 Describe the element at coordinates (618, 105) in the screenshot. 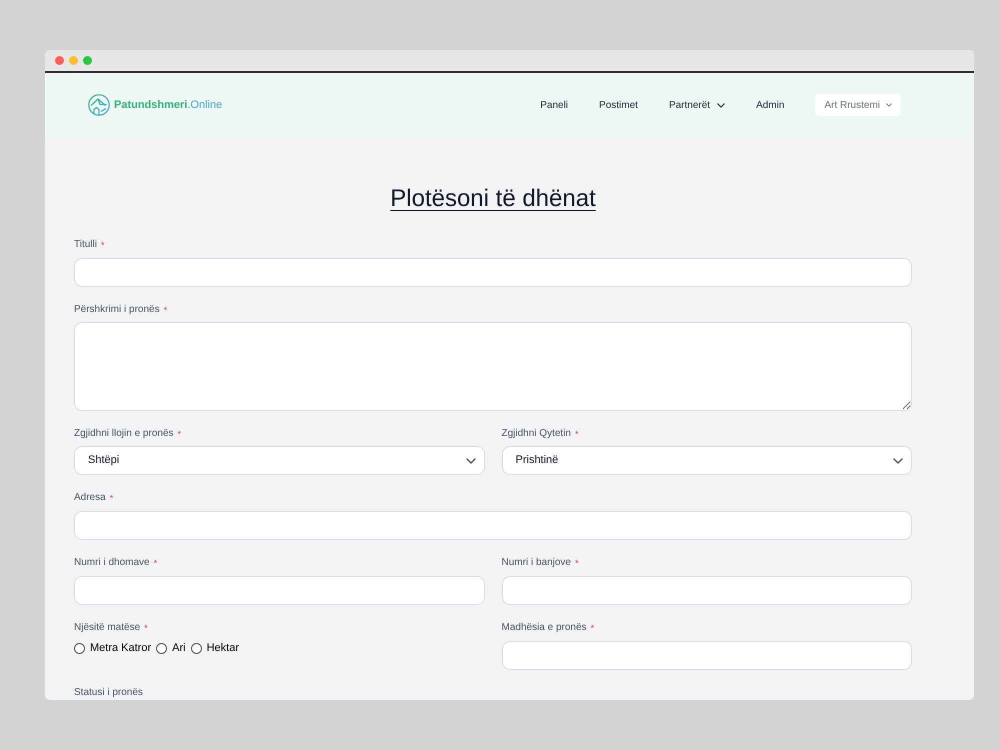

I see `nav-link: Postimet` at that location.